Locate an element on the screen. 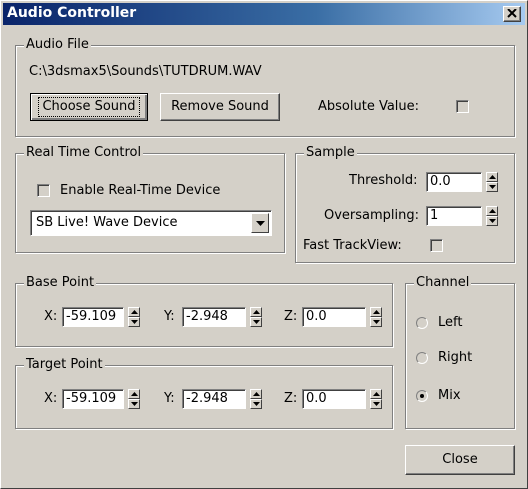 This screenshot has width=528, height=489. target-point-group: Target Point X: -59.109 Y: -2.948 Z: 0.0 is located at coordinates (204, 393).